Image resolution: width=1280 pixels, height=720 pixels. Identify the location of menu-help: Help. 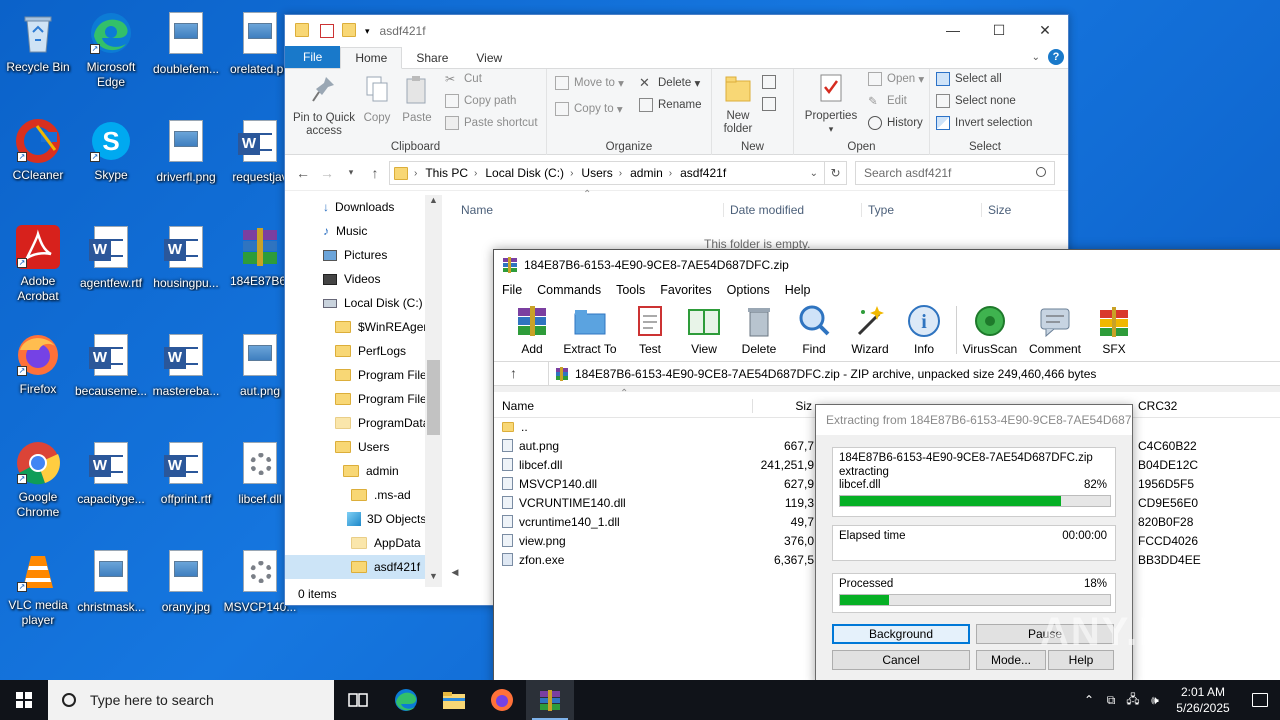
(798, 290).